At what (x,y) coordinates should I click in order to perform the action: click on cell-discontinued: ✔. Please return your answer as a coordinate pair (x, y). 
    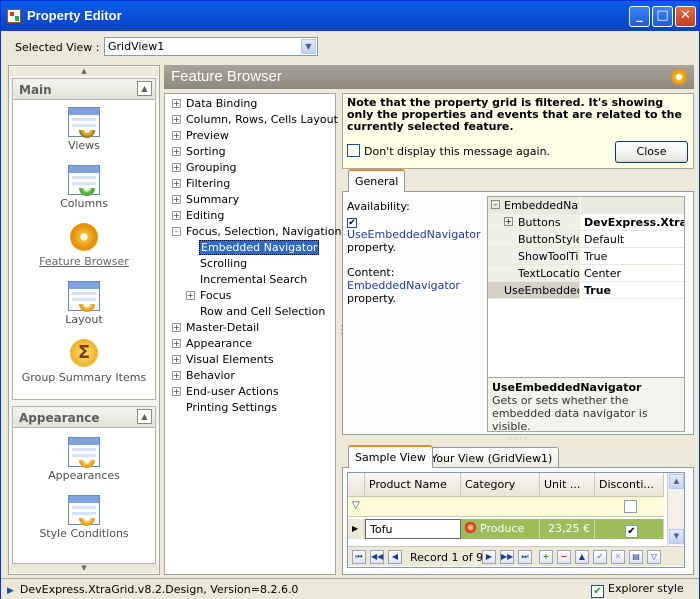
    Looking at the image, I should click on (629, 529).